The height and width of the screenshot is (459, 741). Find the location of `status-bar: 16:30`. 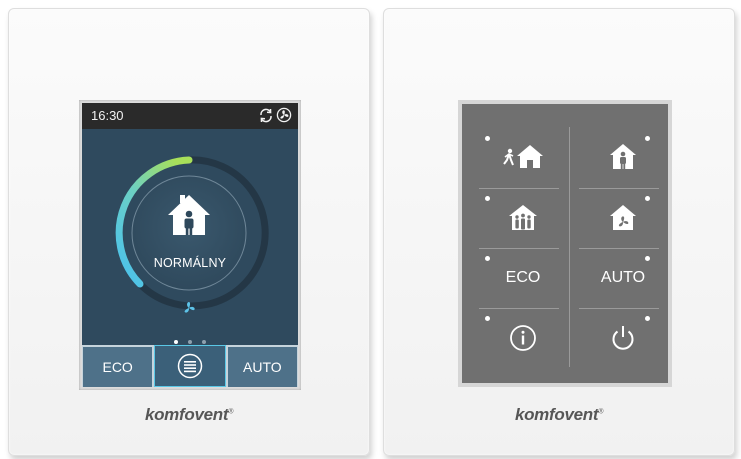

status-bar: 16:30 is located at coordinates (190, 116).